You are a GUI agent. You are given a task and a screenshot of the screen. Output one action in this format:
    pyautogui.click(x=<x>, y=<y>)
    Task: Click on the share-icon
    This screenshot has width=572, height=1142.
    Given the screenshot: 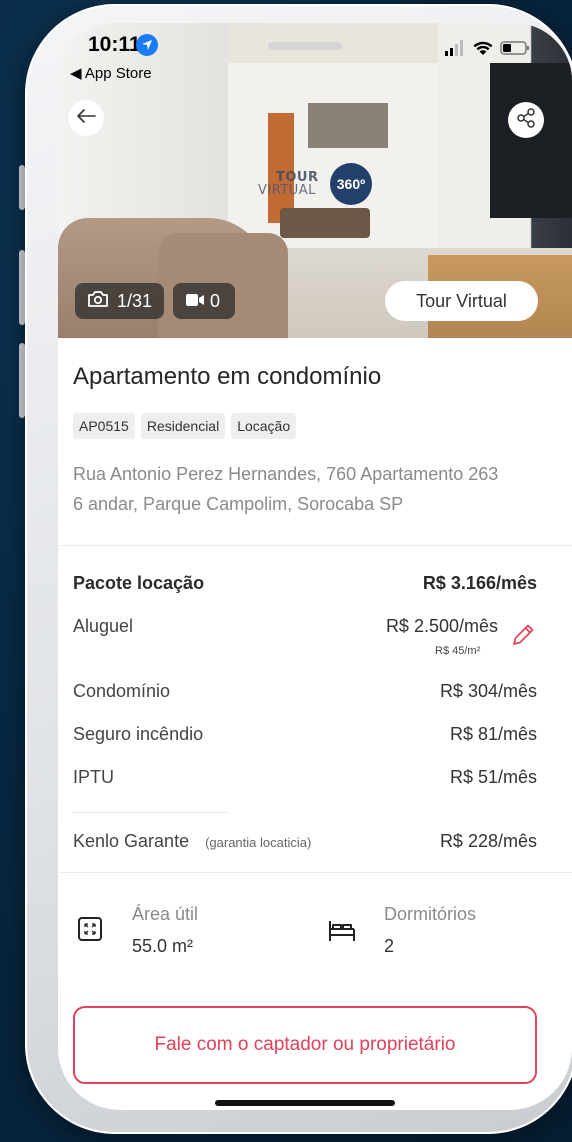 What is the action you would take?
    pyautogui.click(x=526, y=120)
    